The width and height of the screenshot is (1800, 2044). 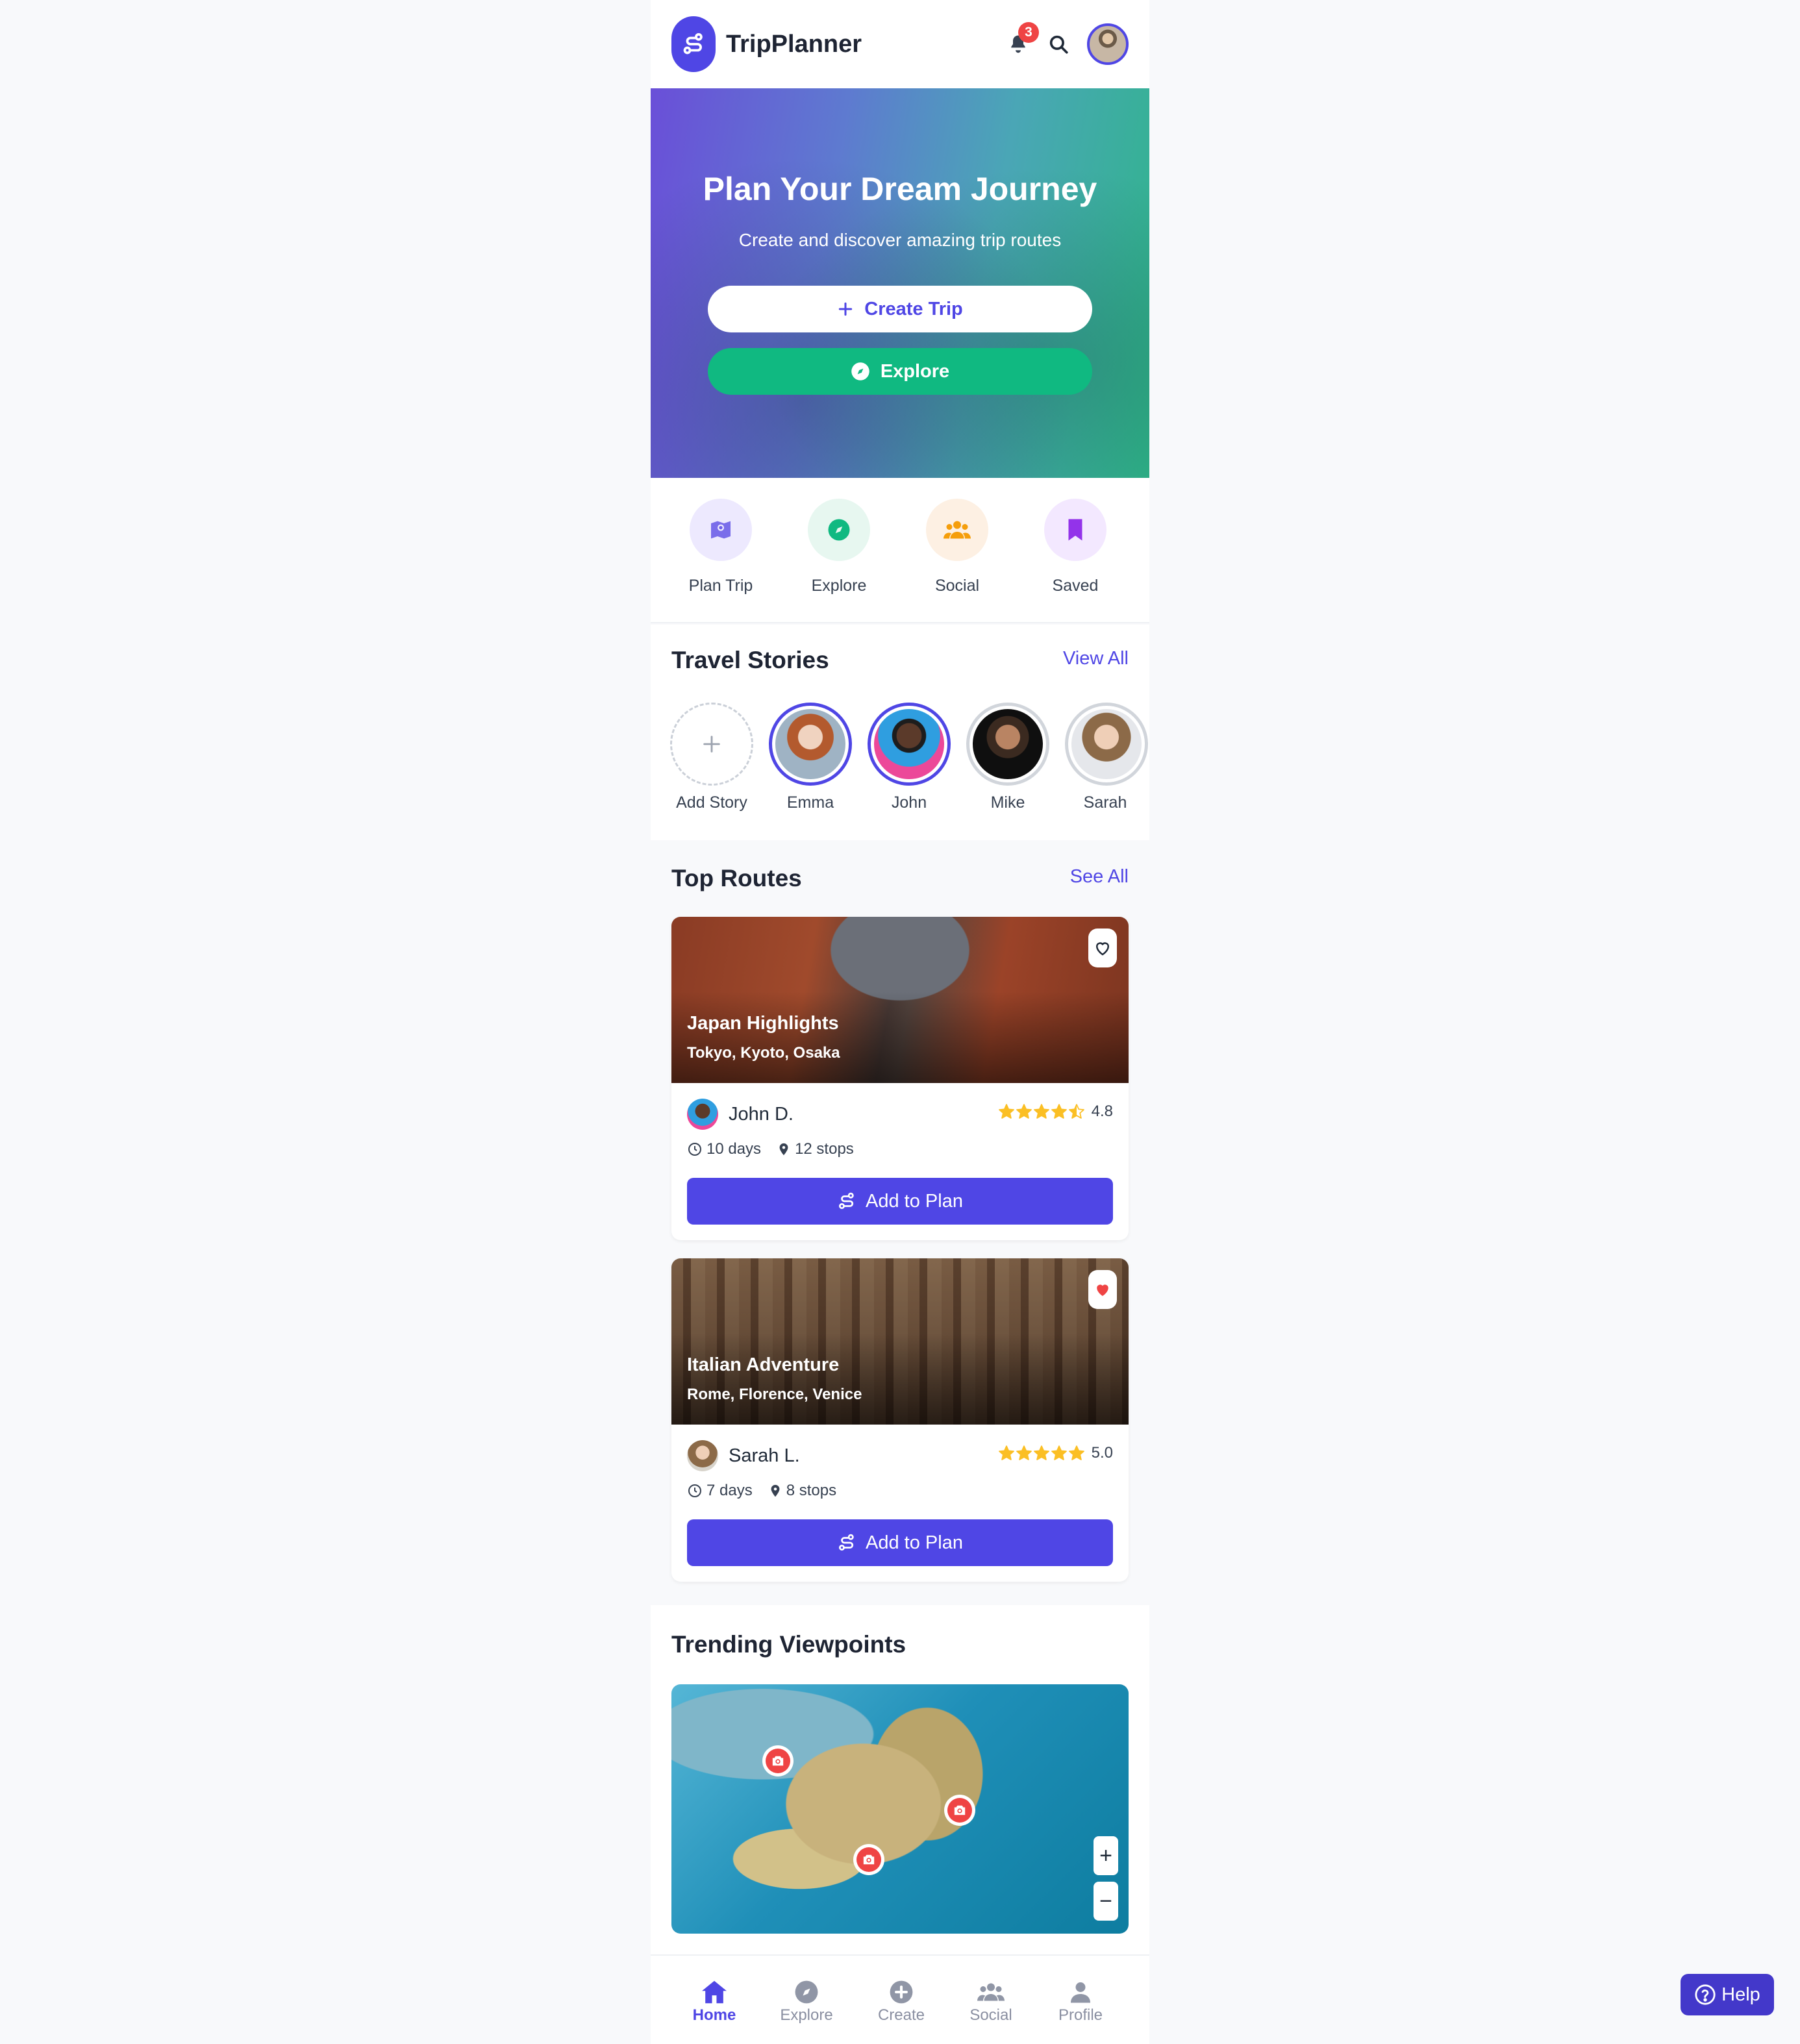 What do you see at coordinates (1075, 530) in the screenshot?
I see `bookmark-icon` at bounding box center [1075, 530].